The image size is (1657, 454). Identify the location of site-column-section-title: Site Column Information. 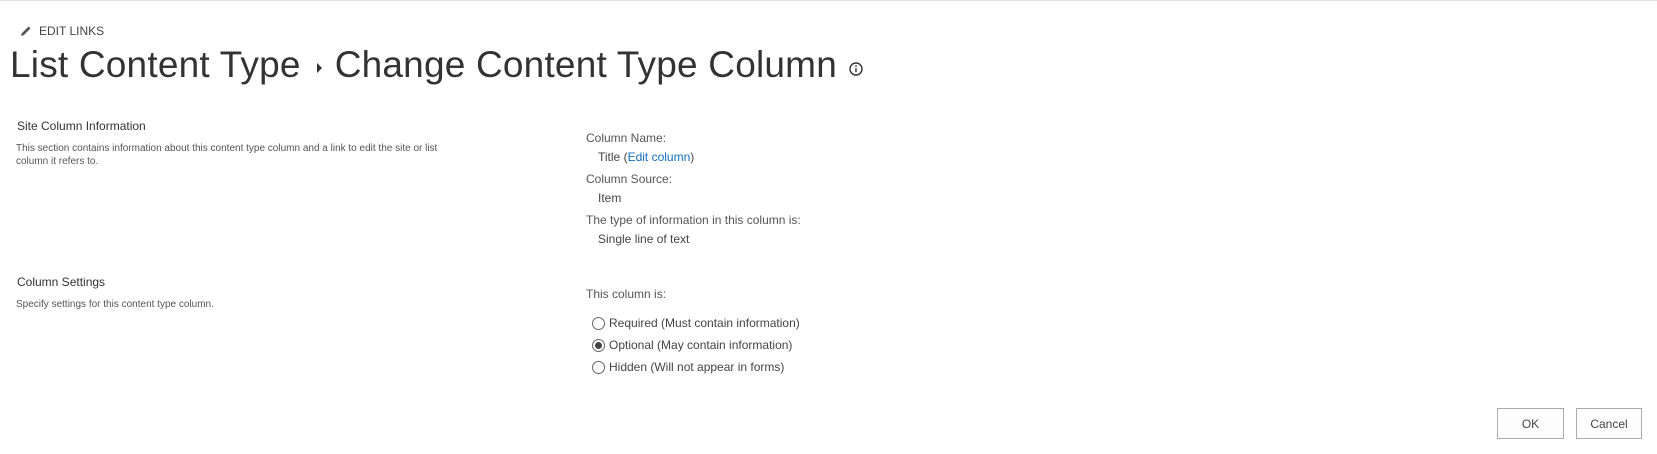
(81, 126).